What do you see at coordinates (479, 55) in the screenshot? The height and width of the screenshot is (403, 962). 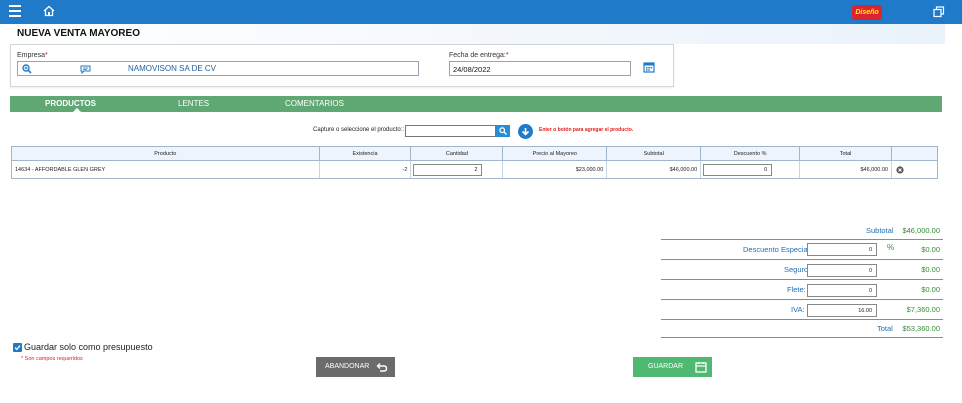 I see `fecha-label: Fecha de entrega:*` at bounding box center [479, 55].